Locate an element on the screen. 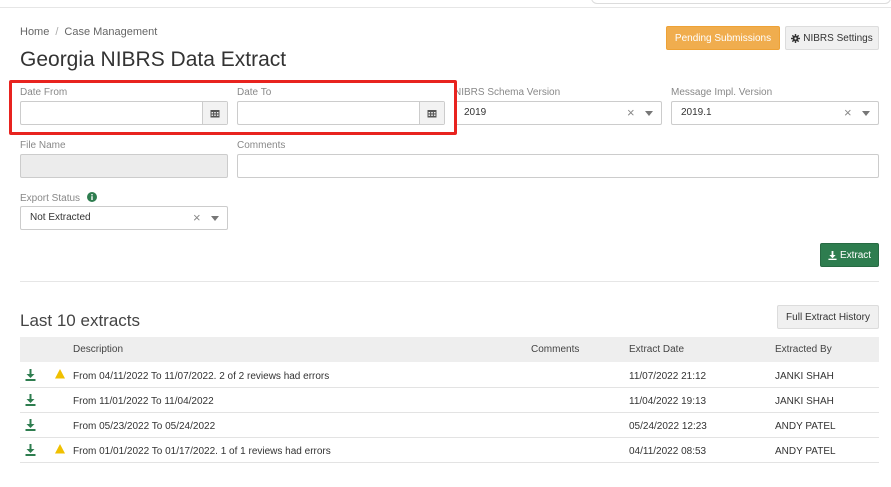 The width and height of the screenshot is (891, 487). top-search-field is located at coordinates (741, 2).